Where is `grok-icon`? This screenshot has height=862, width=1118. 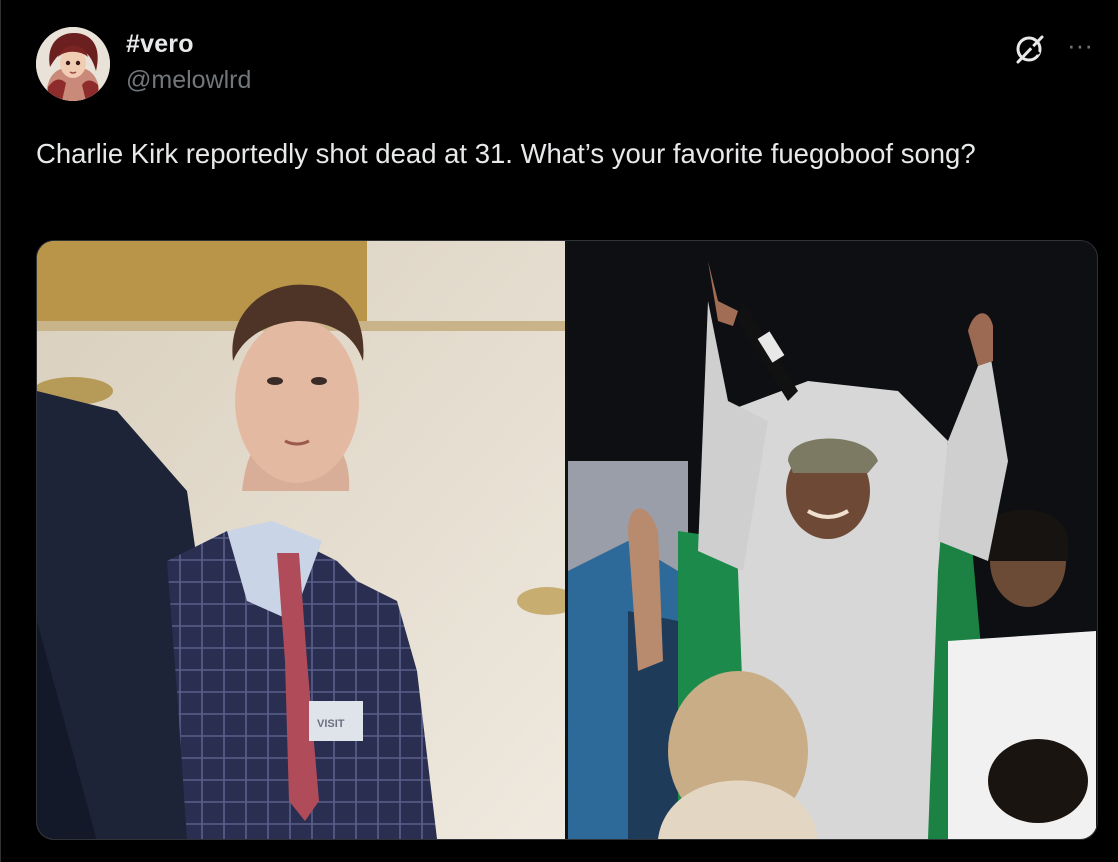 grok-icon is located at coordinates (1029, 49).